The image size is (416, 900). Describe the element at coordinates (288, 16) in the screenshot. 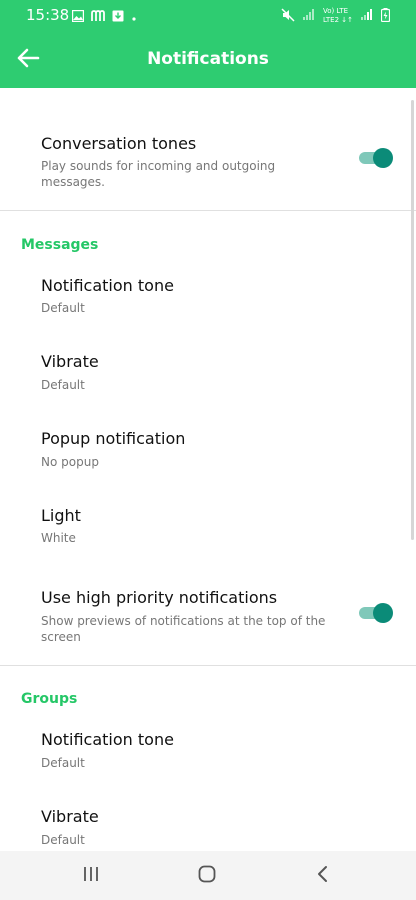

I see `mute-icon` at that location.